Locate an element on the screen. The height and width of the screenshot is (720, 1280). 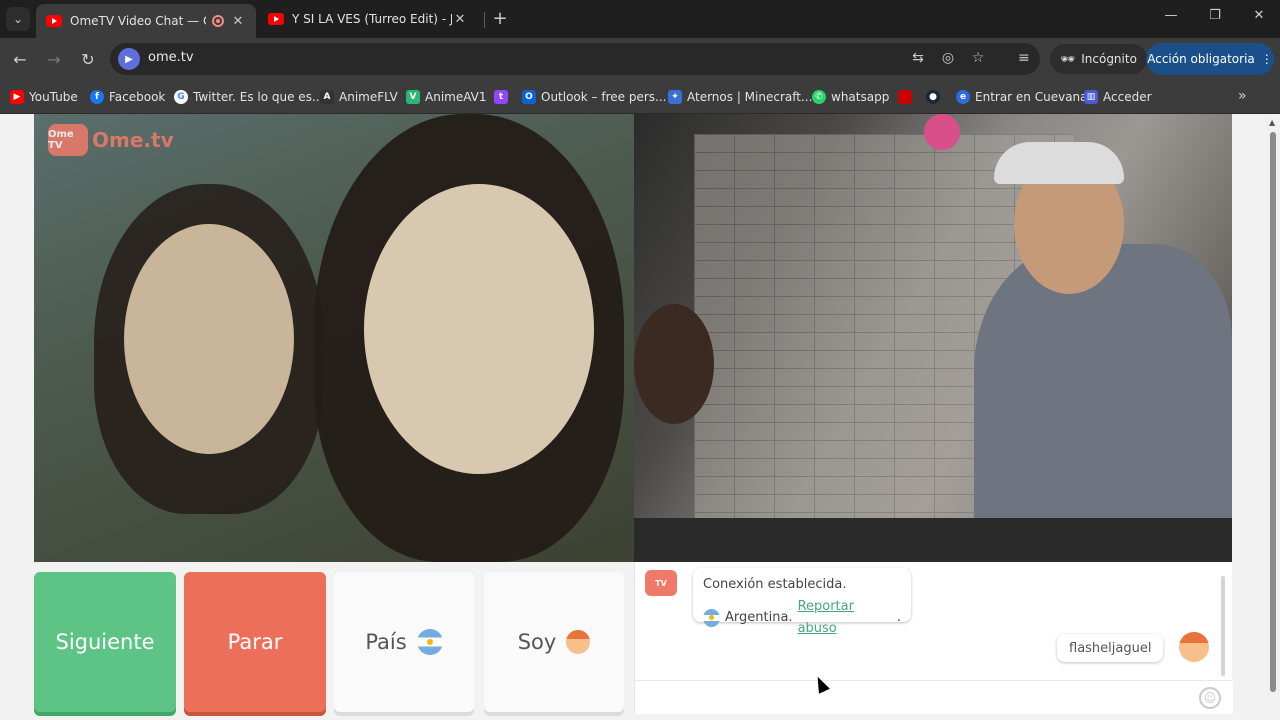
bookmark-whatsapp: ✆ whatsapp is located at coordinates (850, 97).